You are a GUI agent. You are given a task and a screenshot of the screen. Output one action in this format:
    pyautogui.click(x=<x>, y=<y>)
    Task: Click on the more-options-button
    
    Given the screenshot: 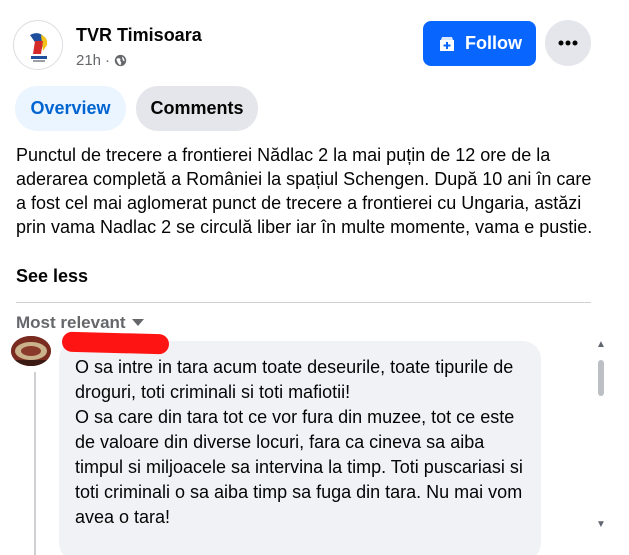 What is the action you would take?
    pyautogui.click(x=568, y=43)
    